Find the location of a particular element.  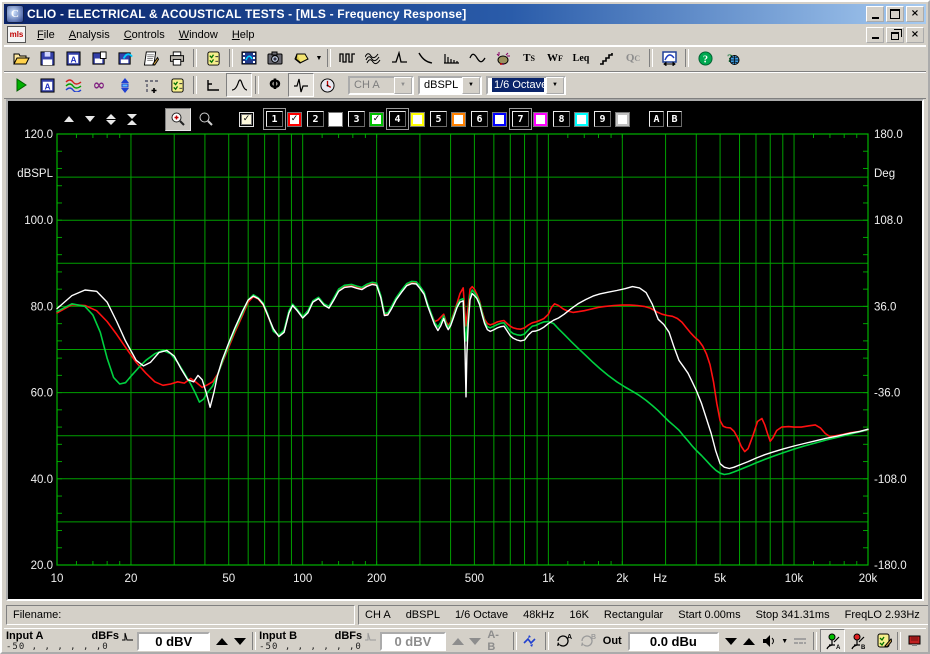

curve-slot-8-checkbox is located at coordinates (581, 119).